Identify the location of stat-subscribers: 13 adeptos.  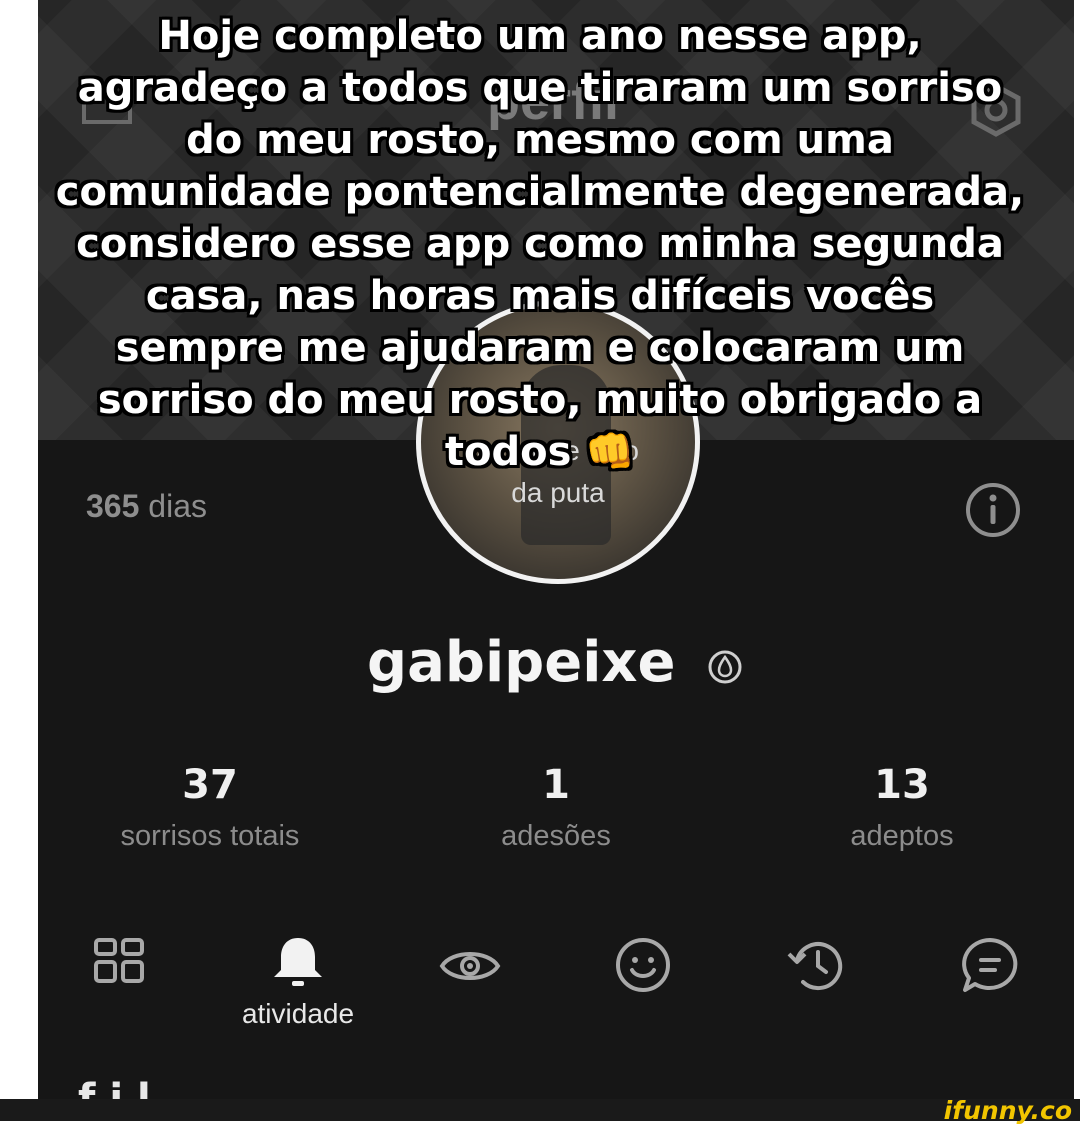
(902, 807).